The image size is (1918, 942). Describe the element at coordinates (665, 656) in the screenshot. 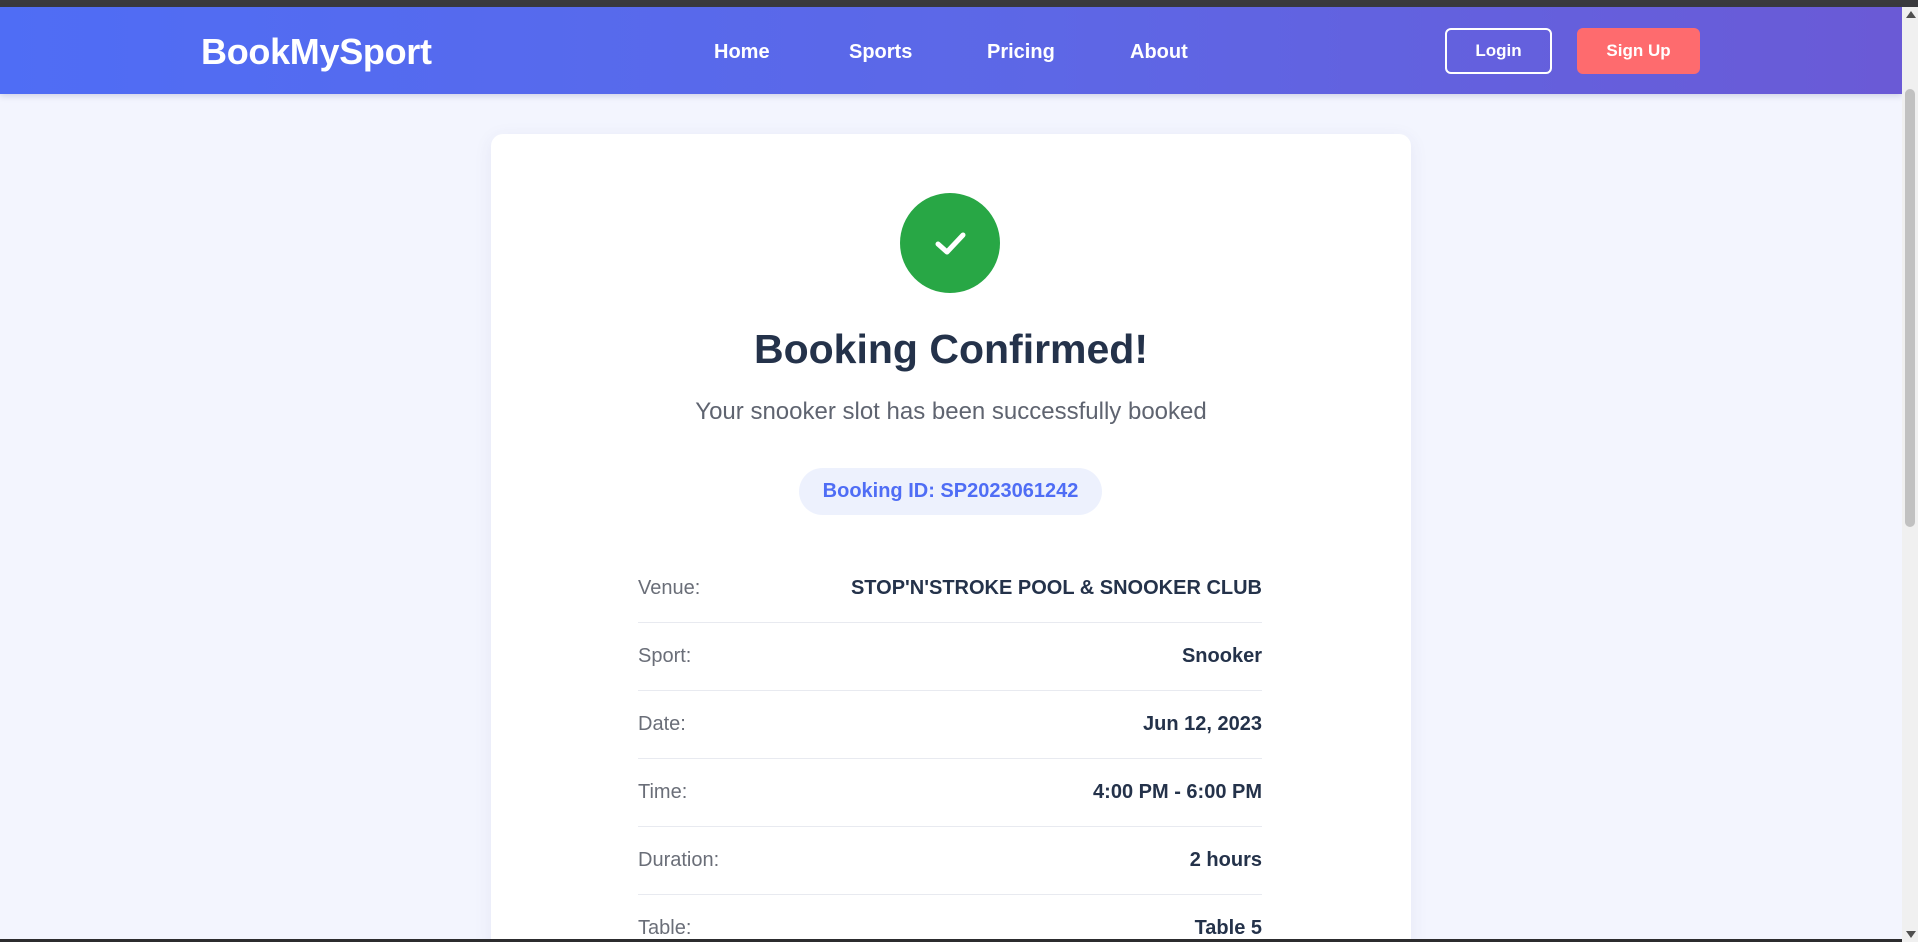

I see `detail-label: Sport:` at that location.